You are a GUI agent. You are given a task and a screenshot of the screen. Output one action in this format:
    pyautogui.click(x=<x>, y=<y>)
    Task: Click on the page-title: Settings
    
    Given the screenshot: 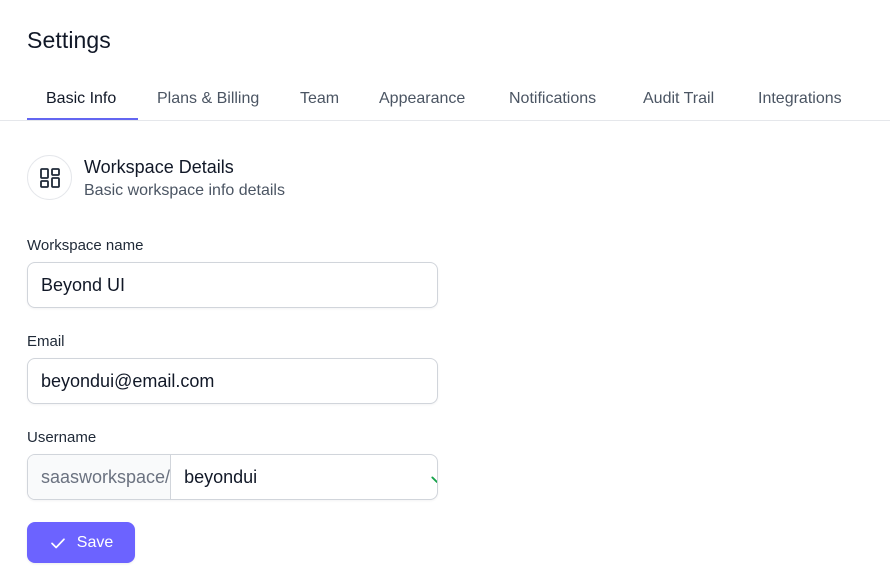 What is the action you would take?
    pyautogui.click(x=69, y=40)
    